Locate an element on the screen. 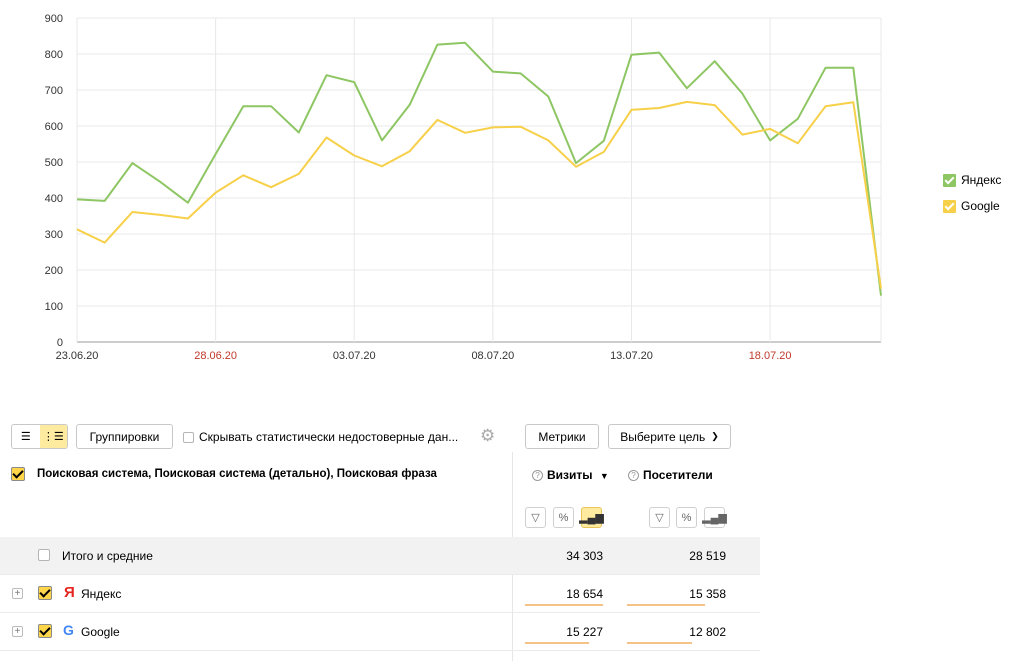 The image size is (1024, 661). yandex-logo-icon: Я is located at coordinates (69, 592).